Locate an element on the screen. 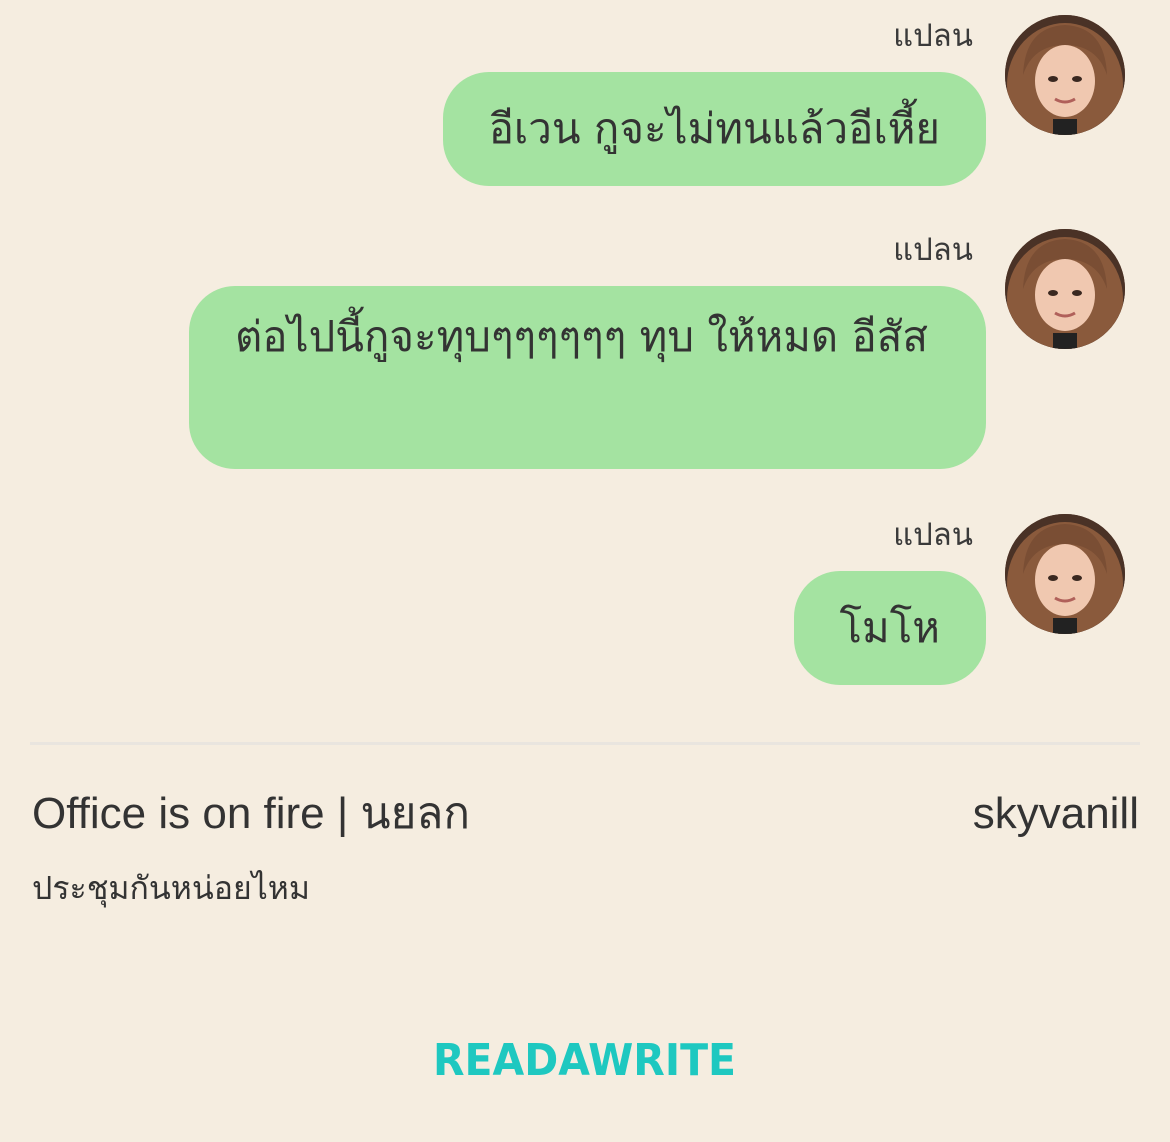 The width and height of the screenshot is (1170, 1142). divider is located at coordinates (585, 743).